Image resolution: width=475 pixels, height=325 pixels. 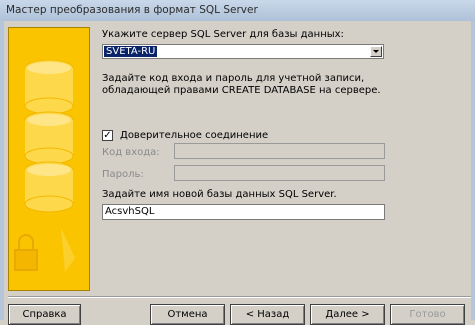 What do you see at coordinates (347, 314) in the screenshot?
I see `next-button: Далее >` at bounding box center [347, 314].